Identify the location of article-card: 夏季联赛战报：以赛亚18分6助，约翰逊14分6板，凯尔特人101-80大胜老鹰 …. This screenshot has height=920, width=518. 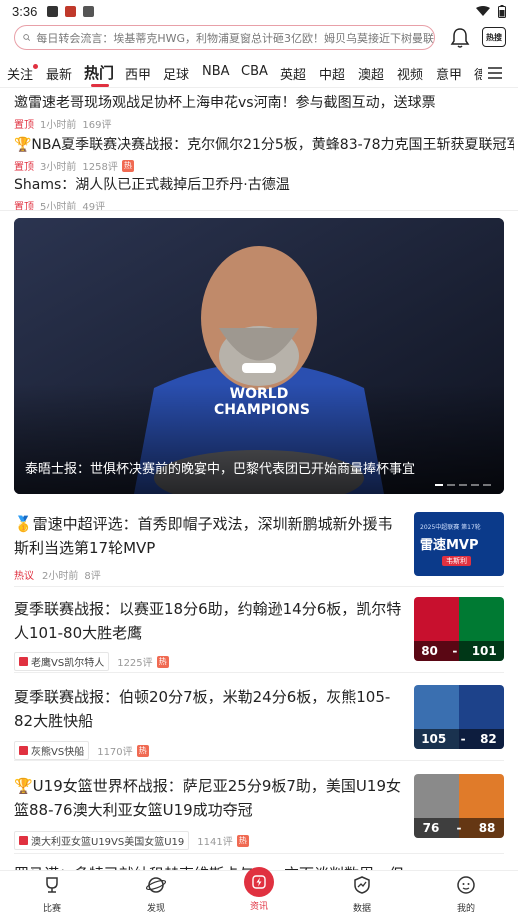
(259, 634).